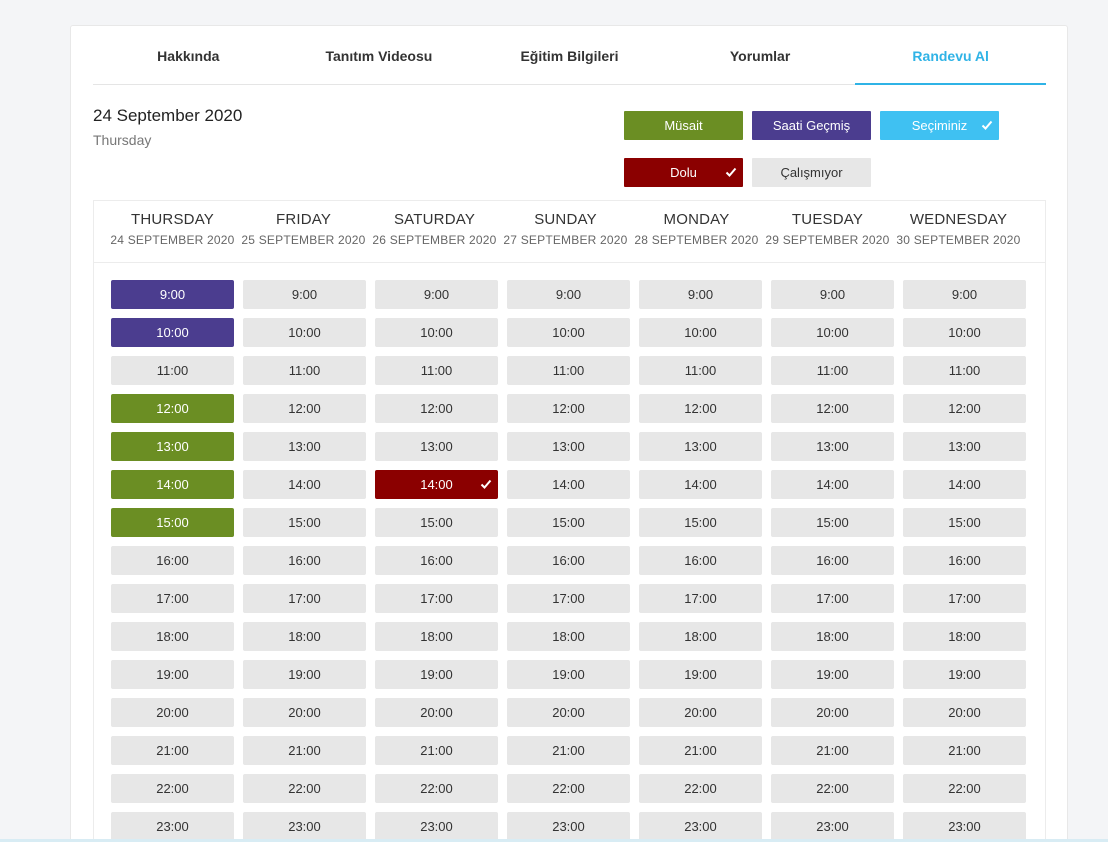  I want to click on tab-randevu-al: Randevu Al, so click(950, 55).